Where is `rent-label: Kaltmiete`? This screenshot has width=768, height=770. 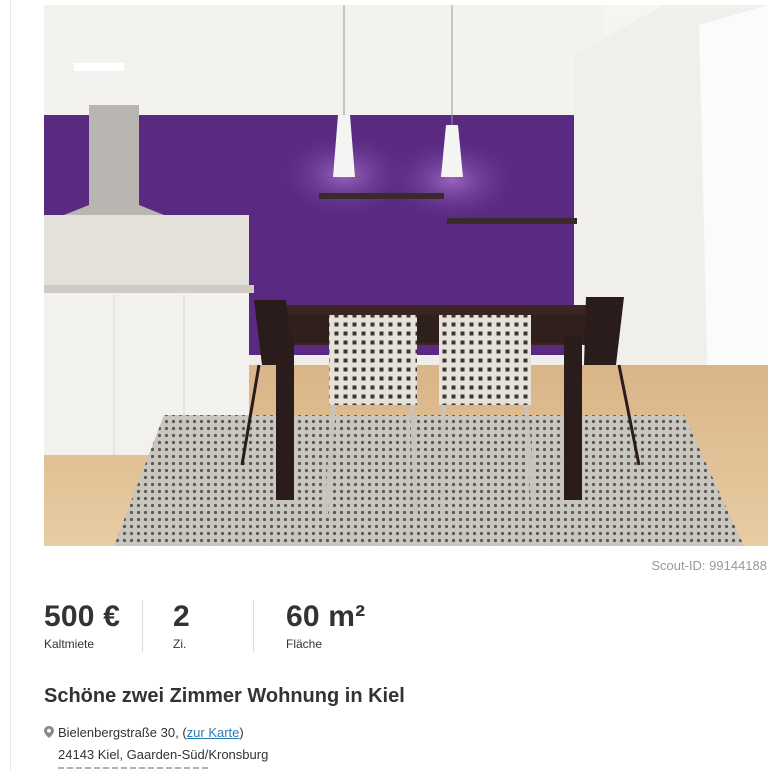 rent-label: Kaltmiete is located at coordinates (69, 644).